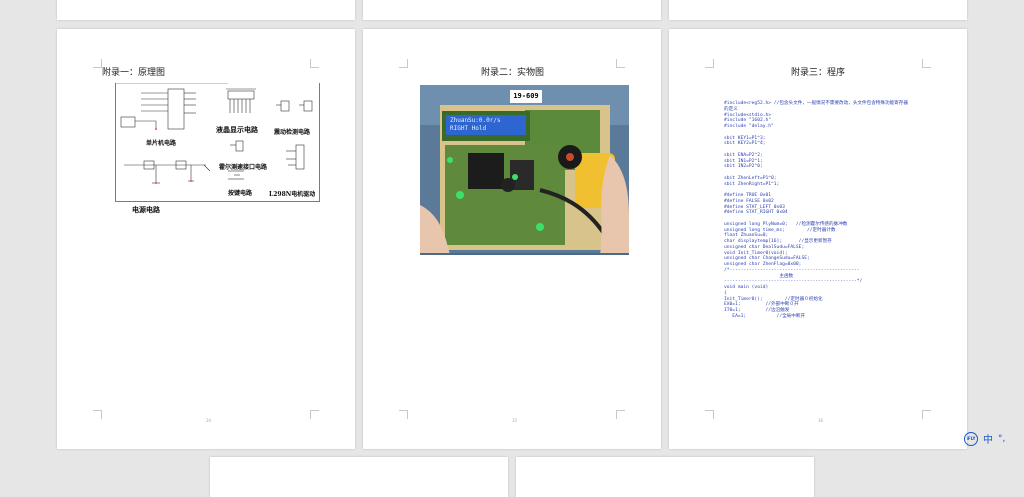 This screenshot has height=497, width=1024. I want to click on schematic-label-mcu: 单片机电路, so click(161, 143).